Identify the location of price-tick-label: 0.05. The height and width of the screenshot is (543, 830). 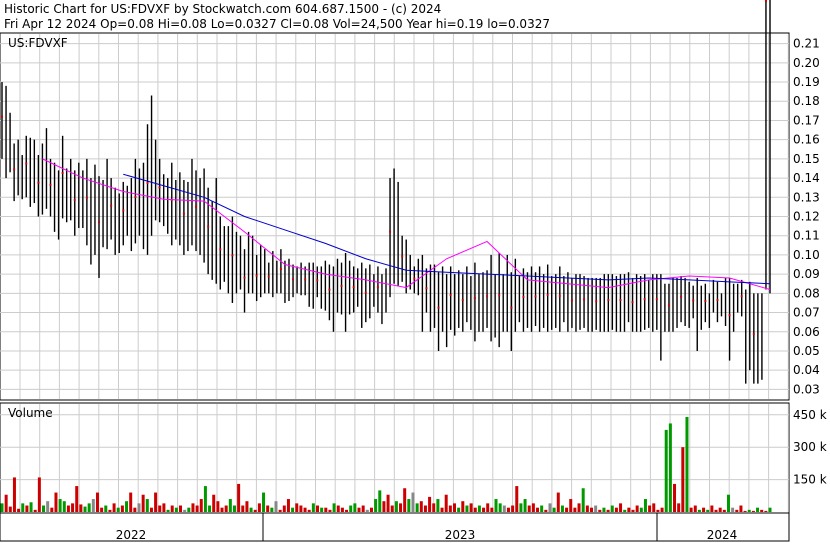
(806, 351).